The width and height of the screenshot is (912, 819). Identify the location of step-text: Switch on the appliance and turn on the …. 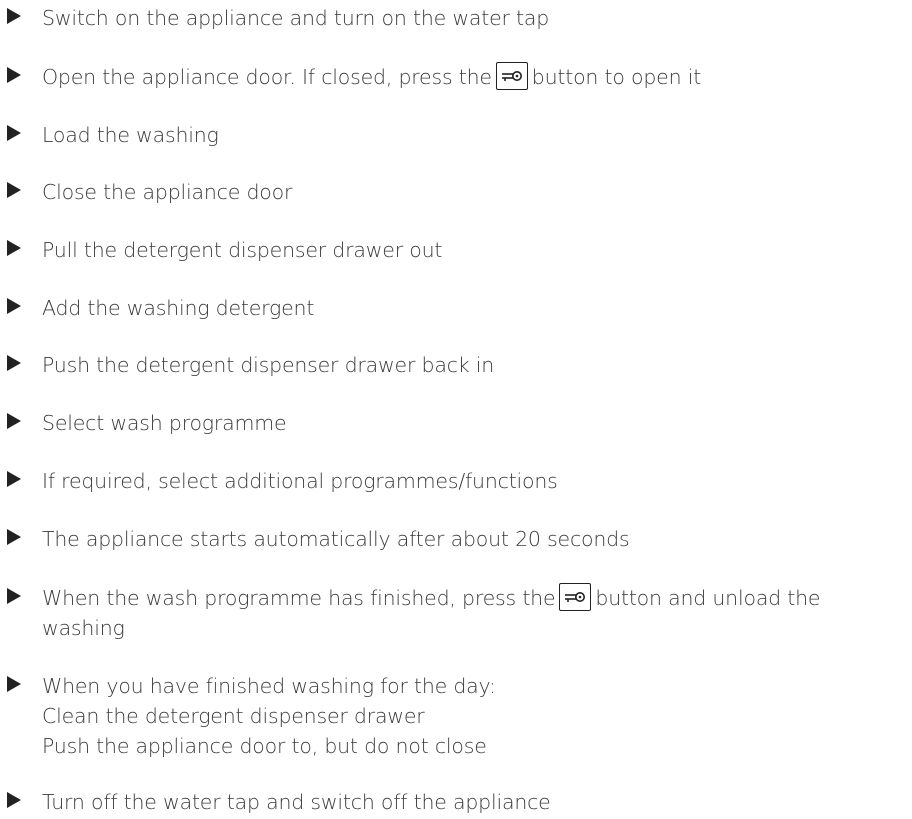
(296, 18).